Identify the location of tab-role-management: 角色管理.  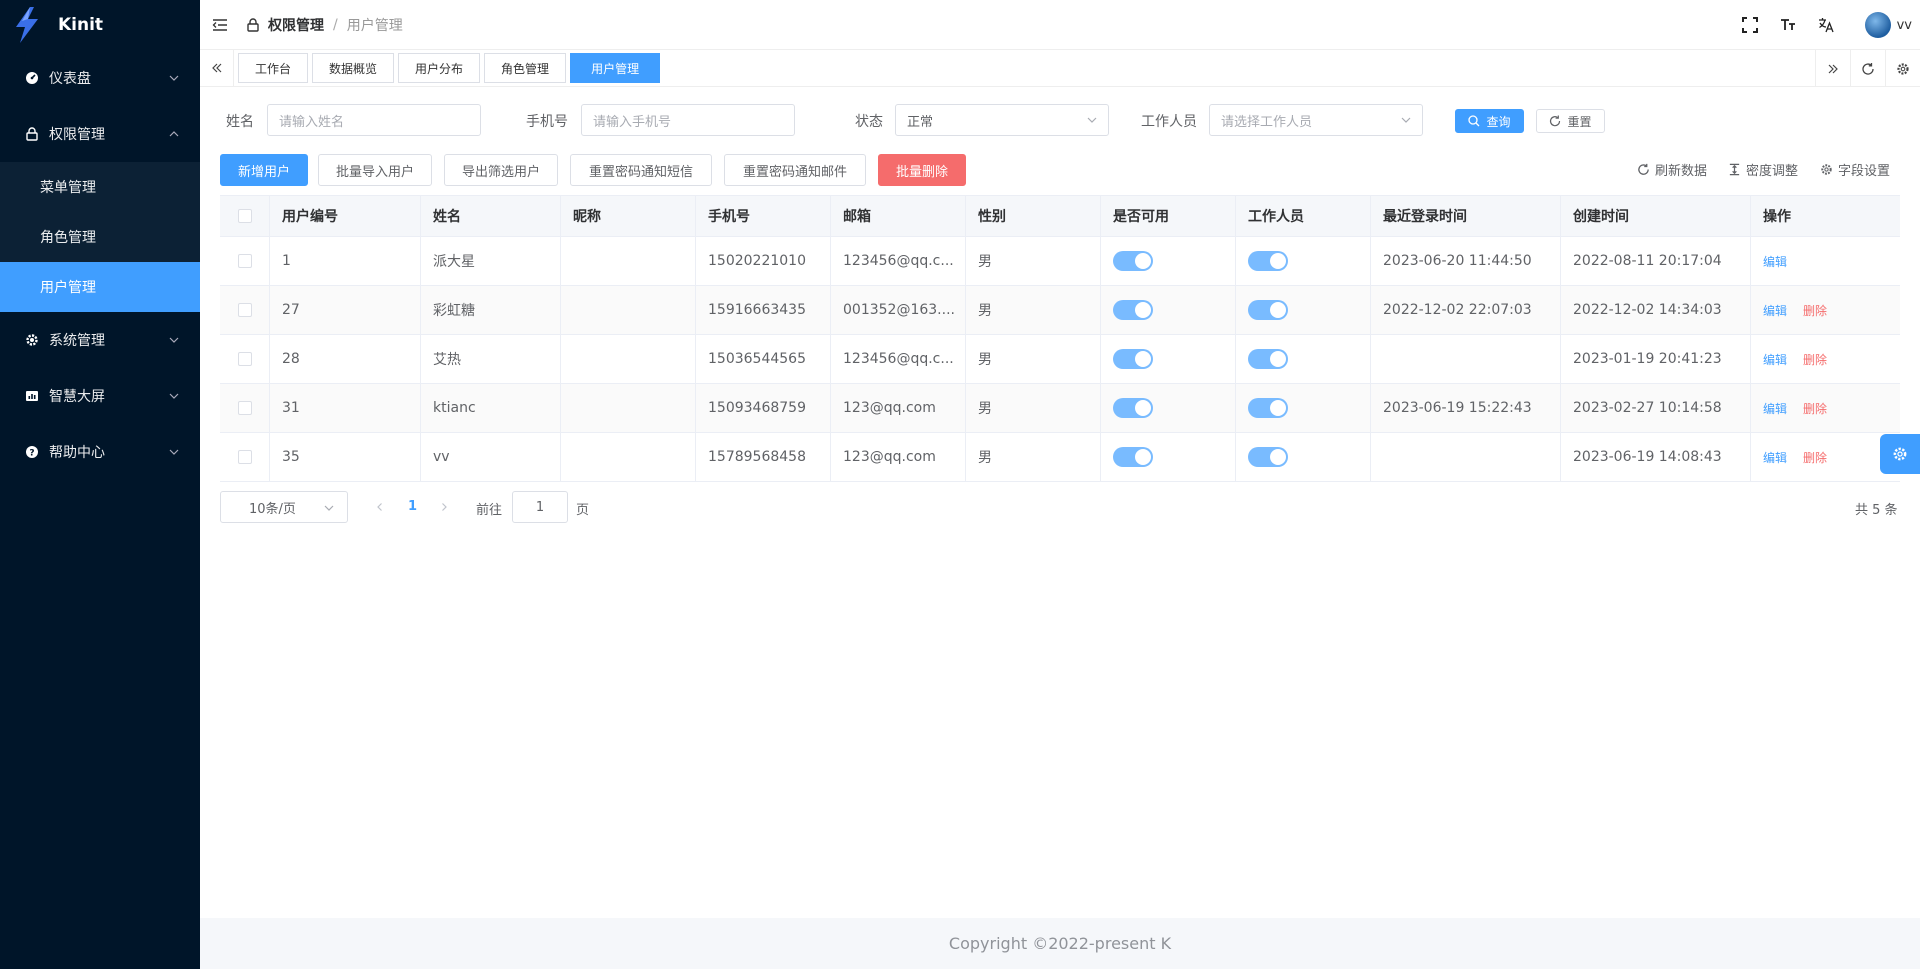
(525, 68).